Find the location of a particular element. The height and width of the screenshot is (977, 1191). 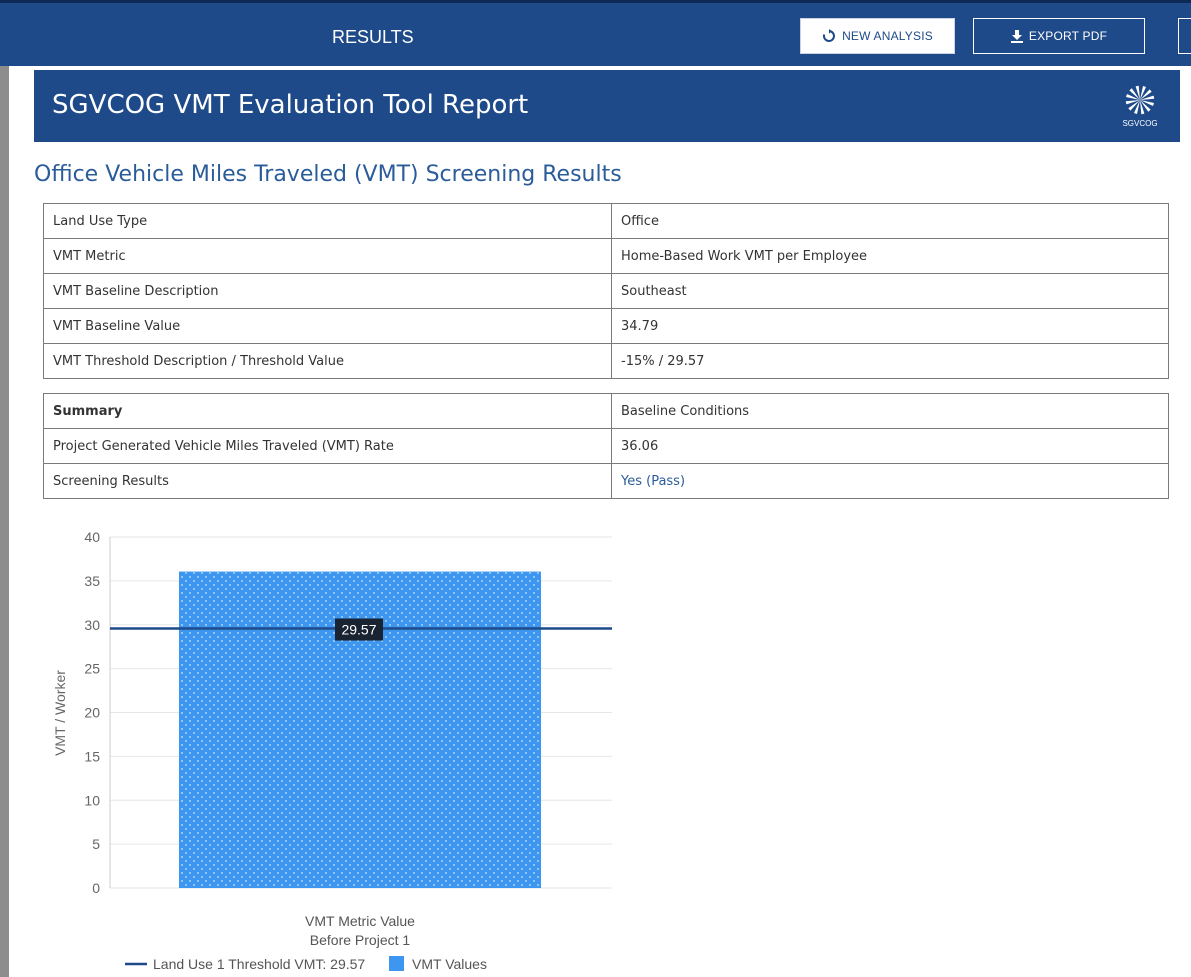

download-icon is located at coordinates (1016, 36).